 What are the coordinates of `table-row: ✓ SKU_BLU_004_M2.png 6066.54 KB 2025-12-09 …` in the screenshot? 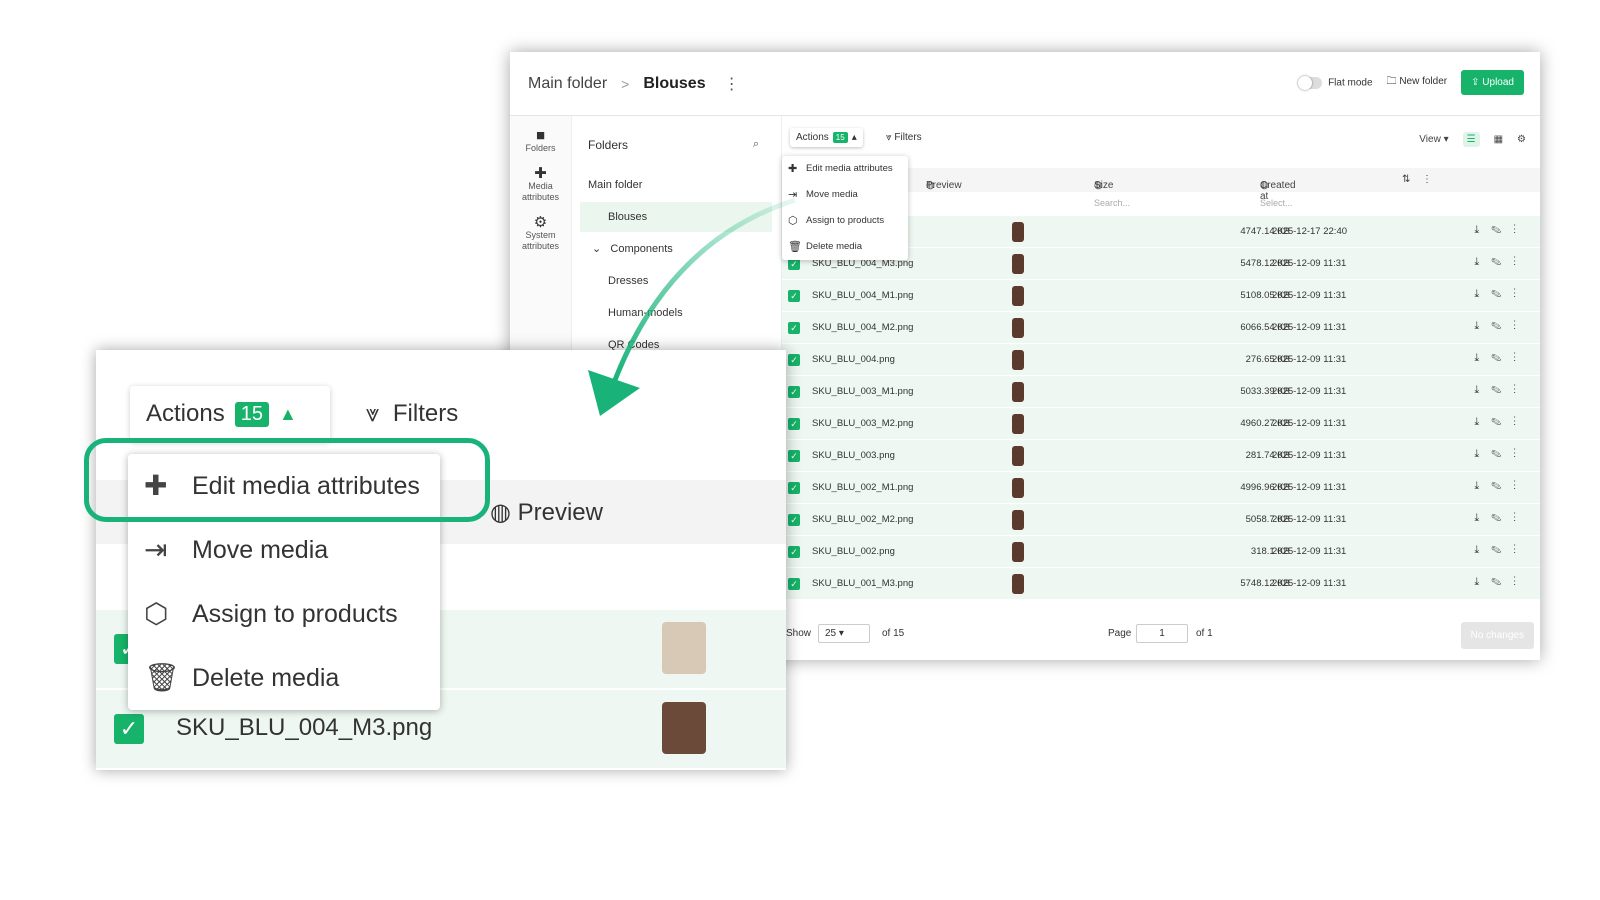 It's located at (1161, 328).